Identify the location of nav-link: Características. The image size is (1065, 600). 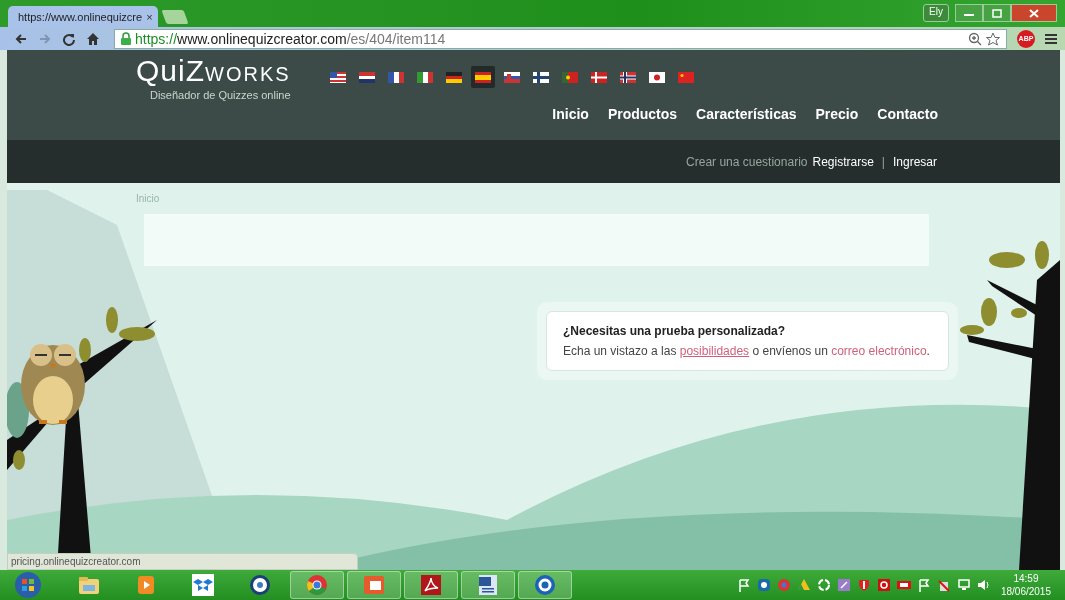
(746, 114).